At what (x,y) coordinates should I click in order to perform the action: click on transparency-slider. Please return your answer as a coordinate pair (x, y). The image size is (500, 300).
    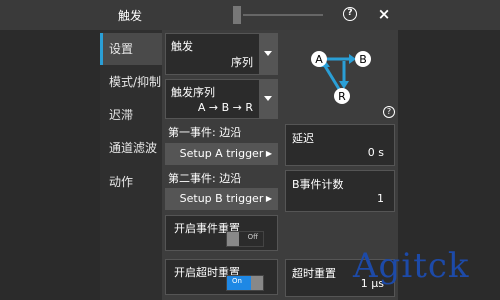
    Looking at the image, I should click on (283, 15).